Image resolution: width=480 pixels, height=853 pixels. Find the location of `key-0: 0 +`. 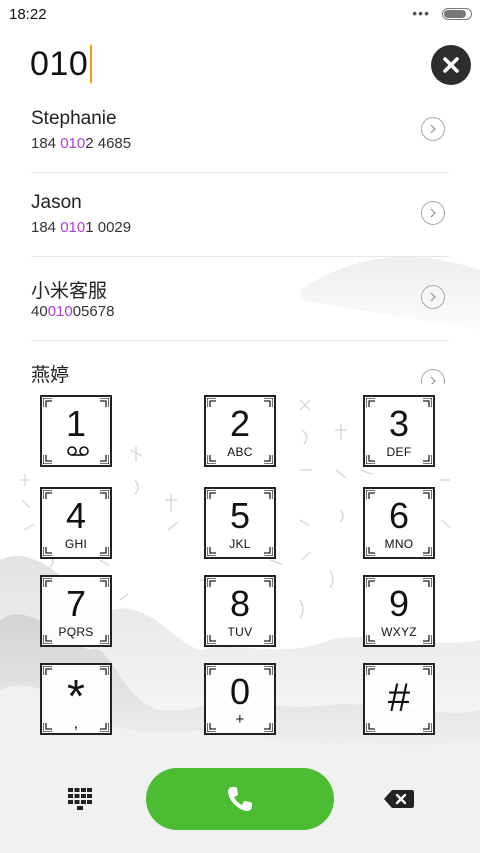

key-0: 0 + is located at coordinates (240, 699).